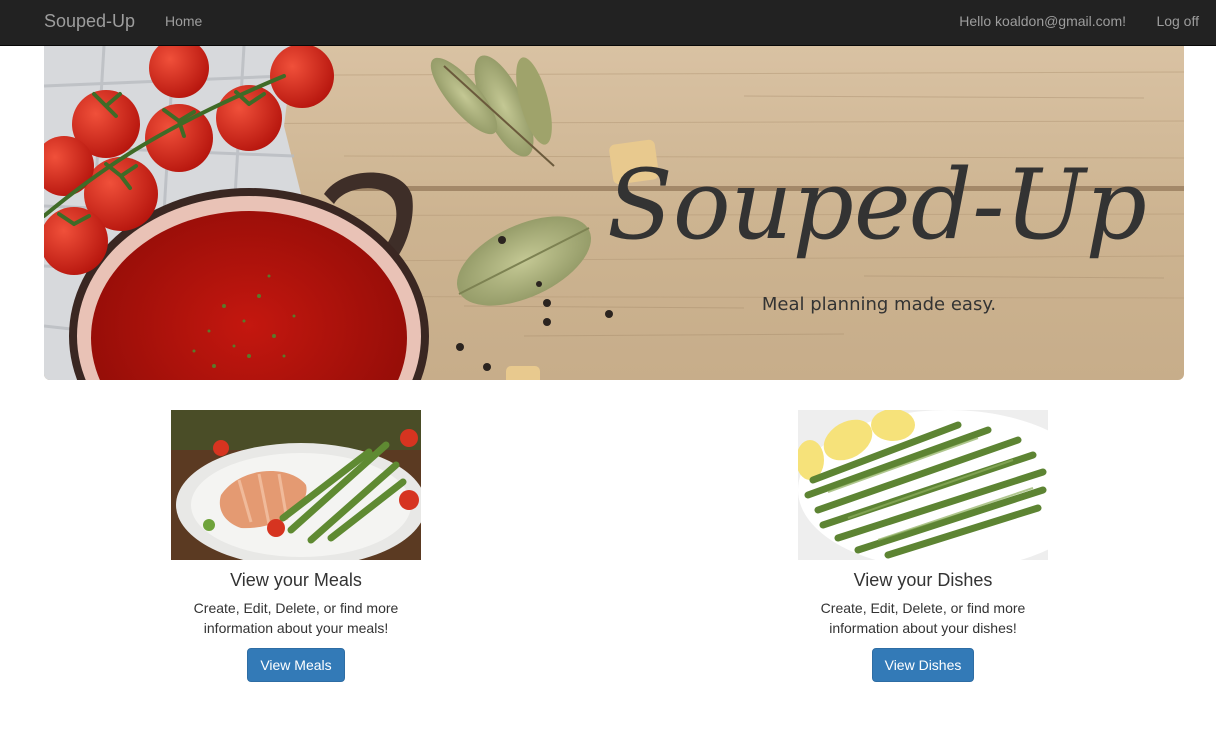 Image resolution: width=1216 pixels, height=750 pixels. What do you see at coordinates (923, 485) in the screenshot?
I see `dishes-thumbnail` at bounding box center [923, 485].